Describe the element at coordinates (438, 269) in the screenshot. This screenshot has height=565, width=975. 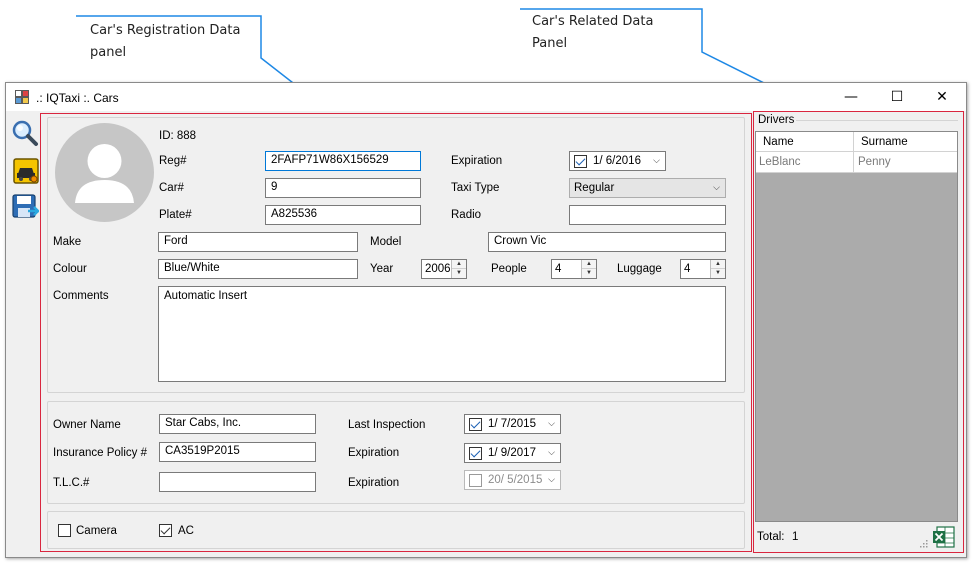
I see `year-value: 2006` at that location.